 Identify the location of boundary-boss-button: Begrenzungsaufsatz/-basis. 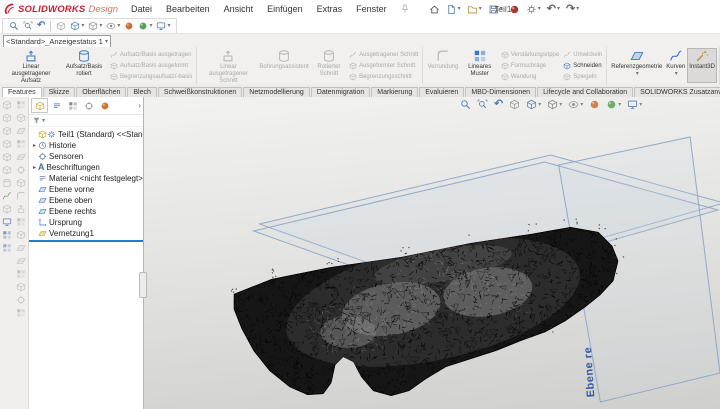
(151, 77).